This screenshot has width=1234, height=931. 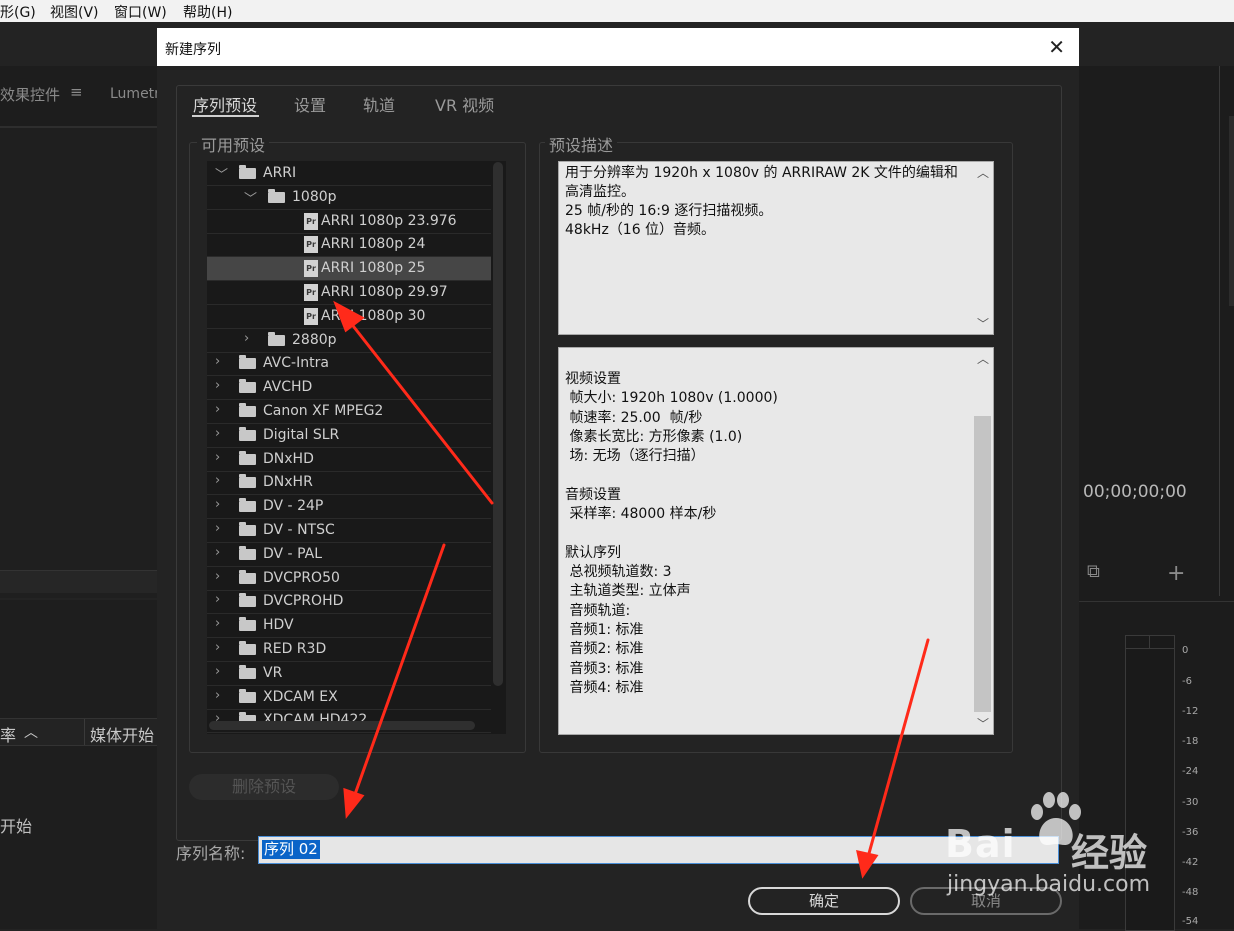 I want to click on delete-preset-button: 删除预设, so click(x=264, y=787).